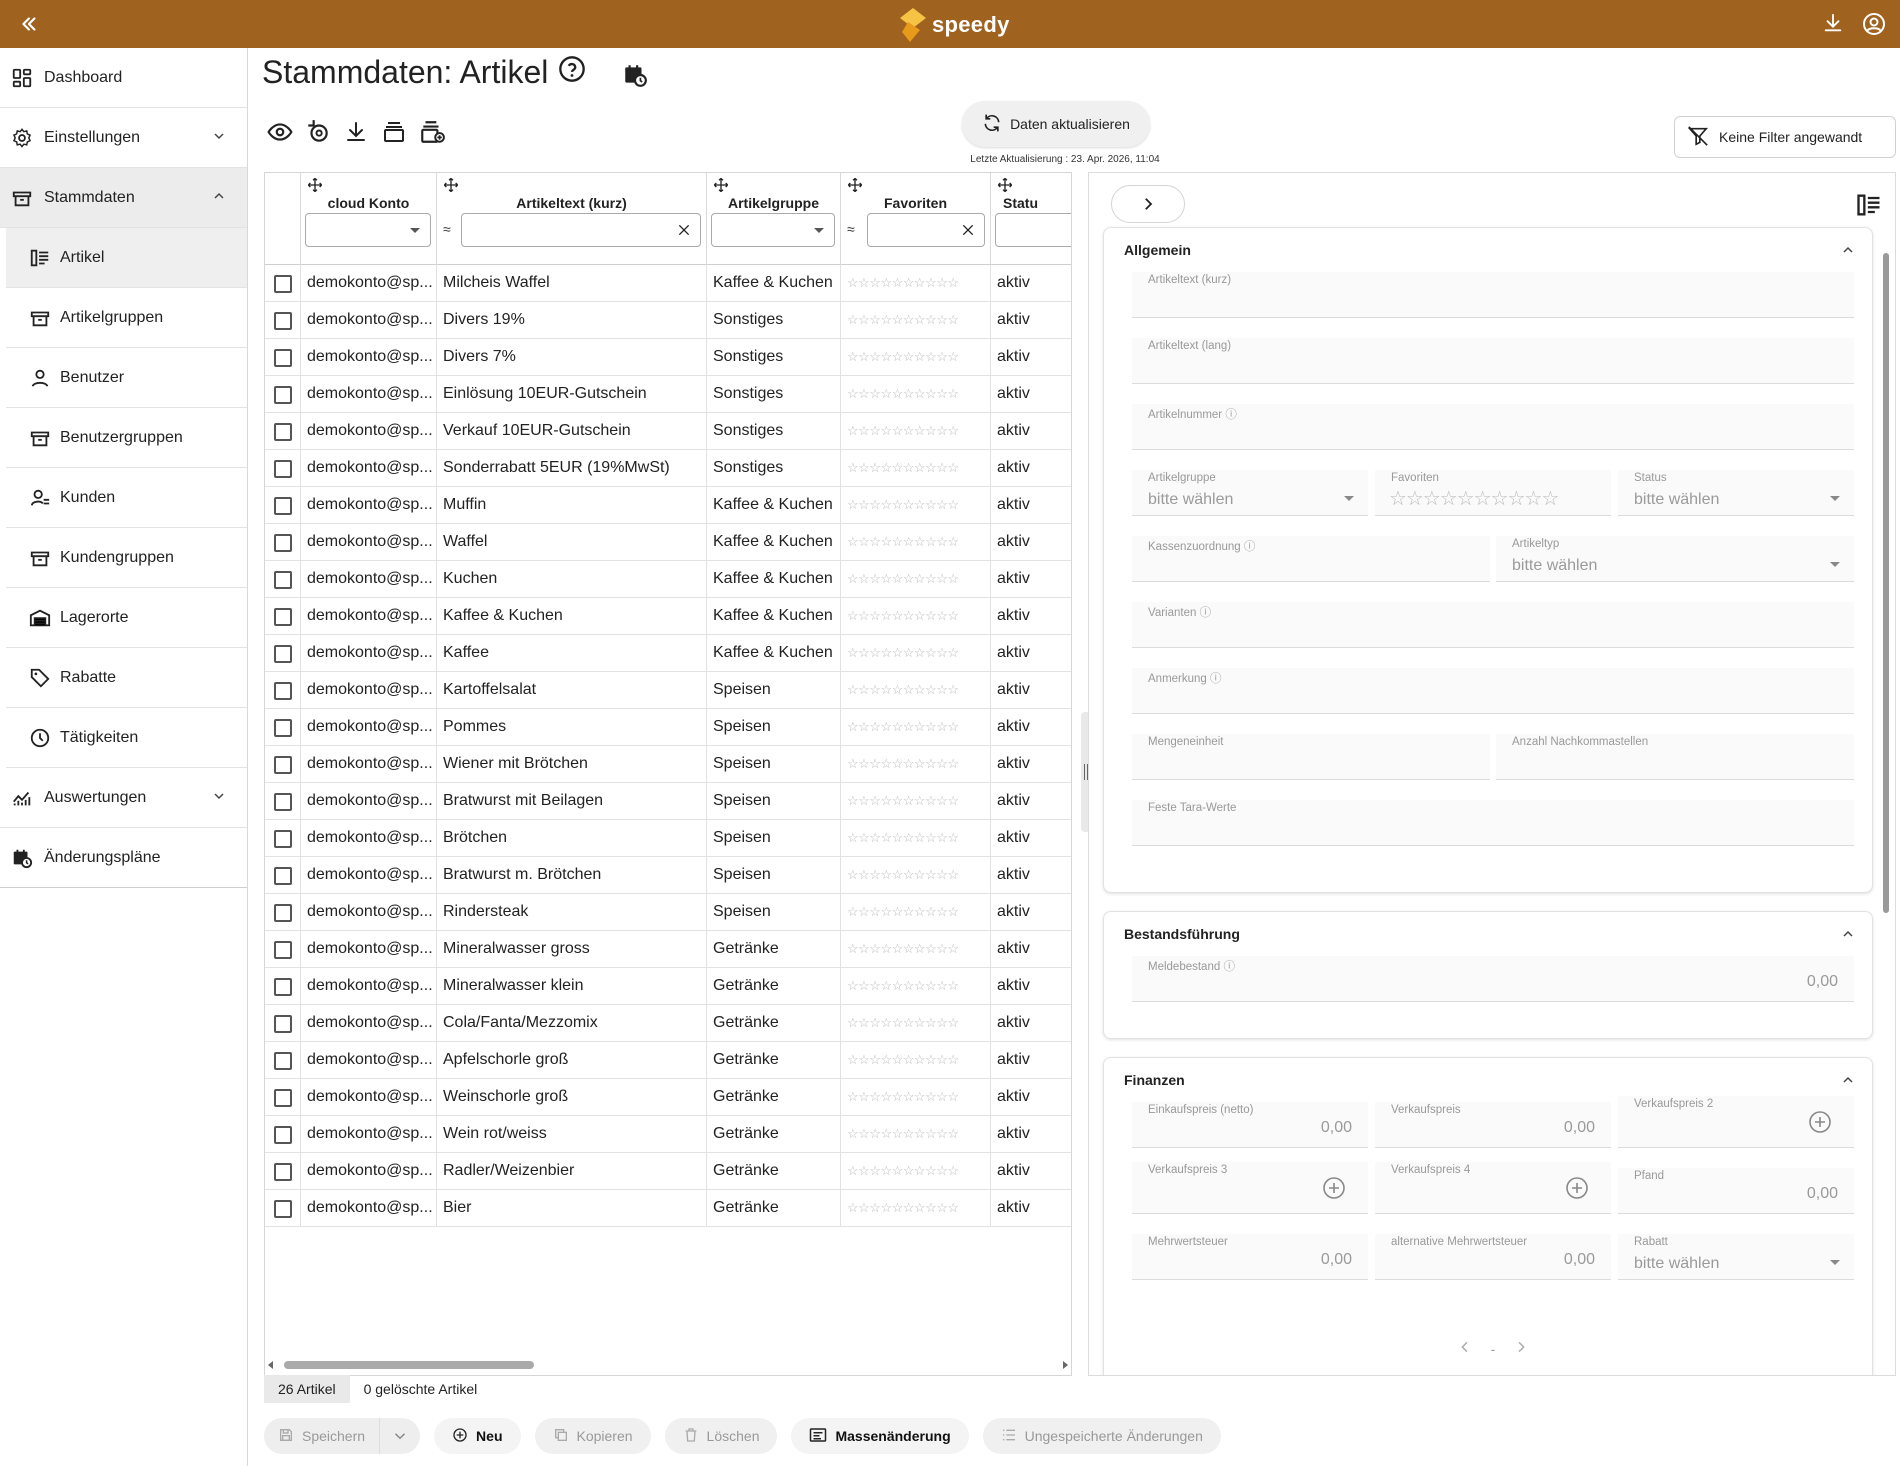 Image resolution: width=1900 pixels, height=1466 pixels. Describe the element at coordinates (1493, 493) in the screenshot. I see `field-favoriten: Favoriten ☆☆☆☆☆☆☆☆☆☆` at that location.